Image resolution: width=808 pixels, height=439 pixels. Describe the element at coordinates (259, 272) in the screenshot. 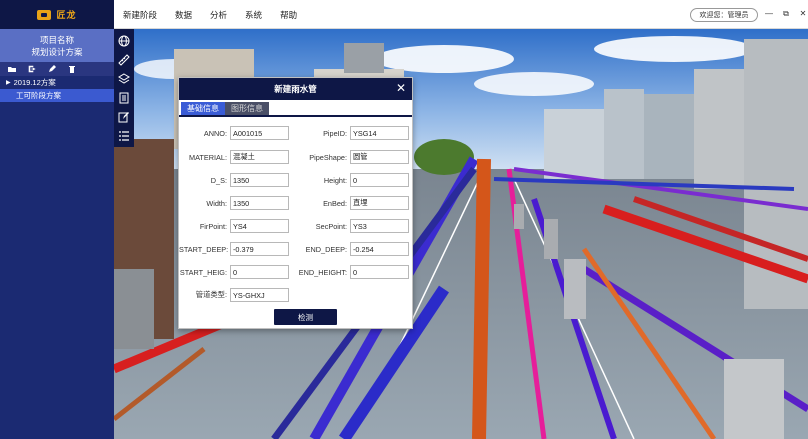

I see `start-height-input` at that location.